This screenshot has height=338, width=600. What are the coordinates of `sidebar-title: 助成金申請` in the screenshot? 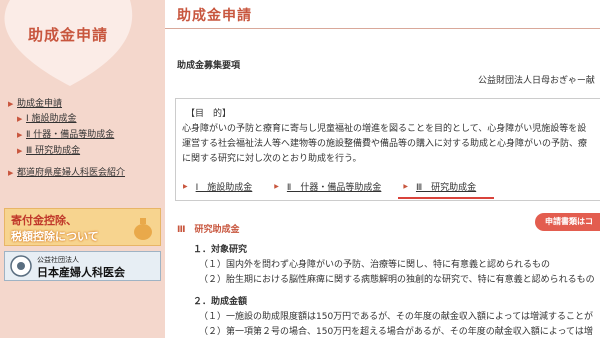 It's located at (68, 35).